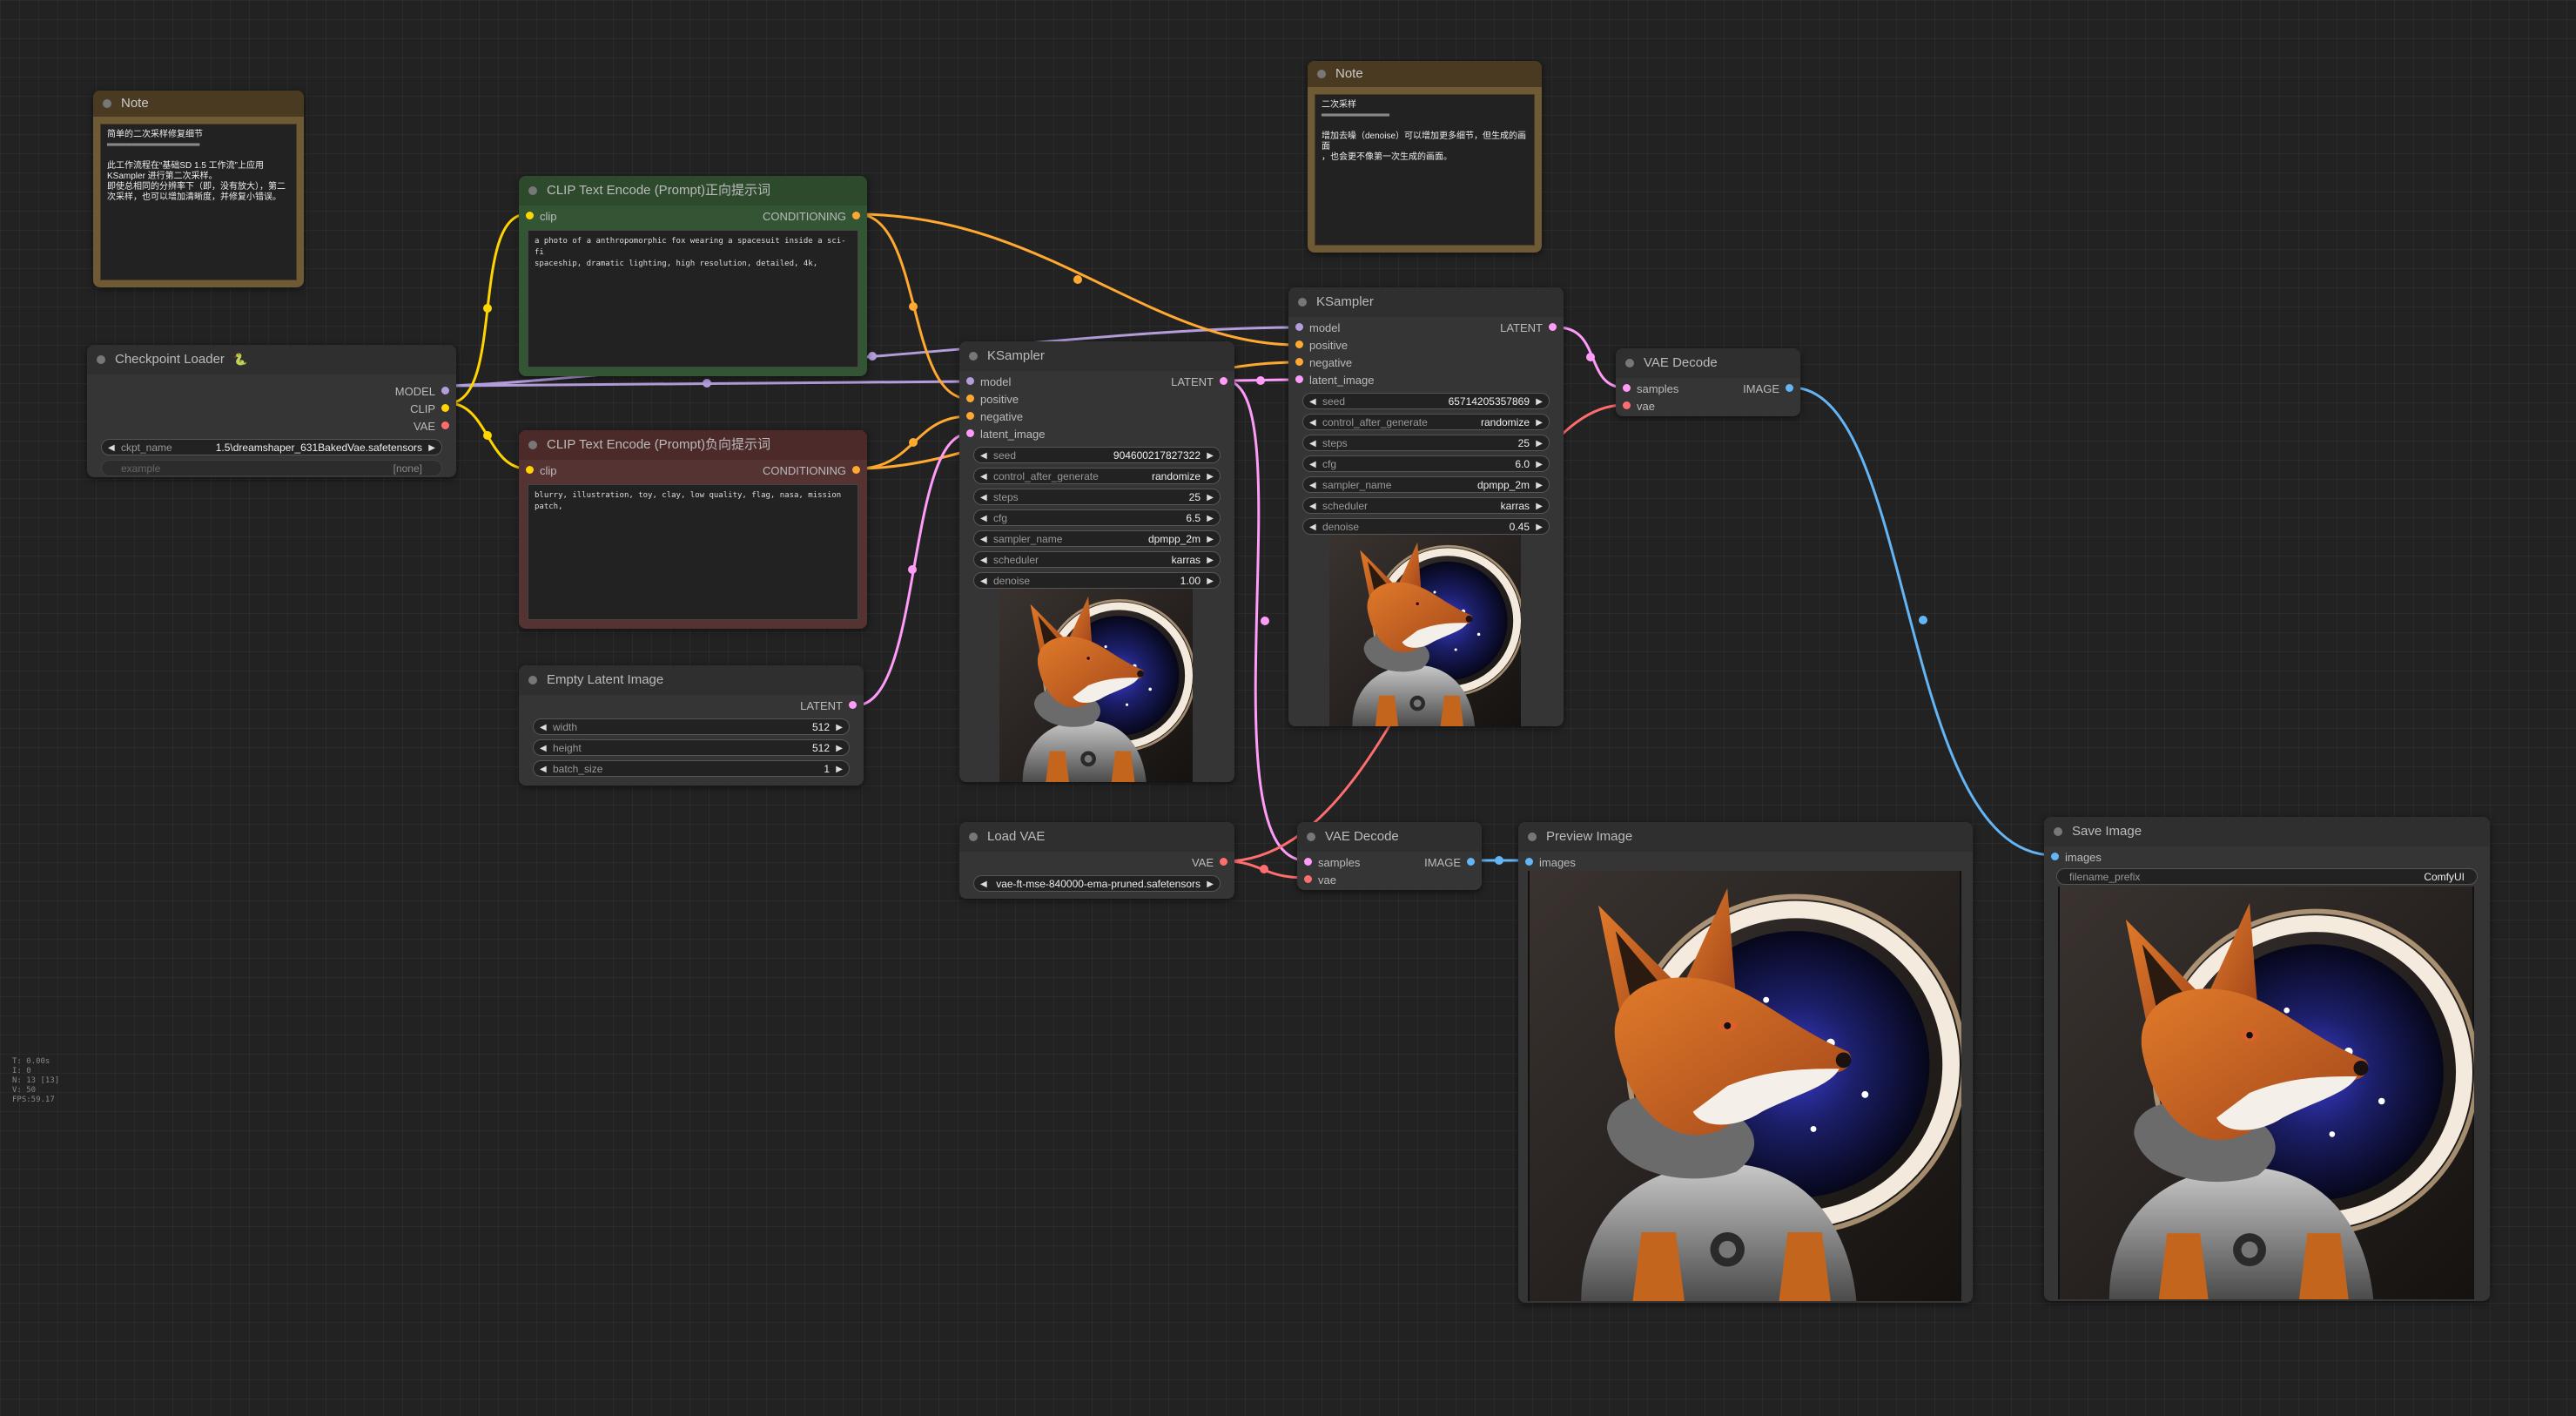 Image resolution: width=2576 pixels, height=1416 pixels. Describe the element at coordinates (1097, 455) in the screenshot. I see `seed-widget: ◀ seed 904600217827322 ▶` at that location.